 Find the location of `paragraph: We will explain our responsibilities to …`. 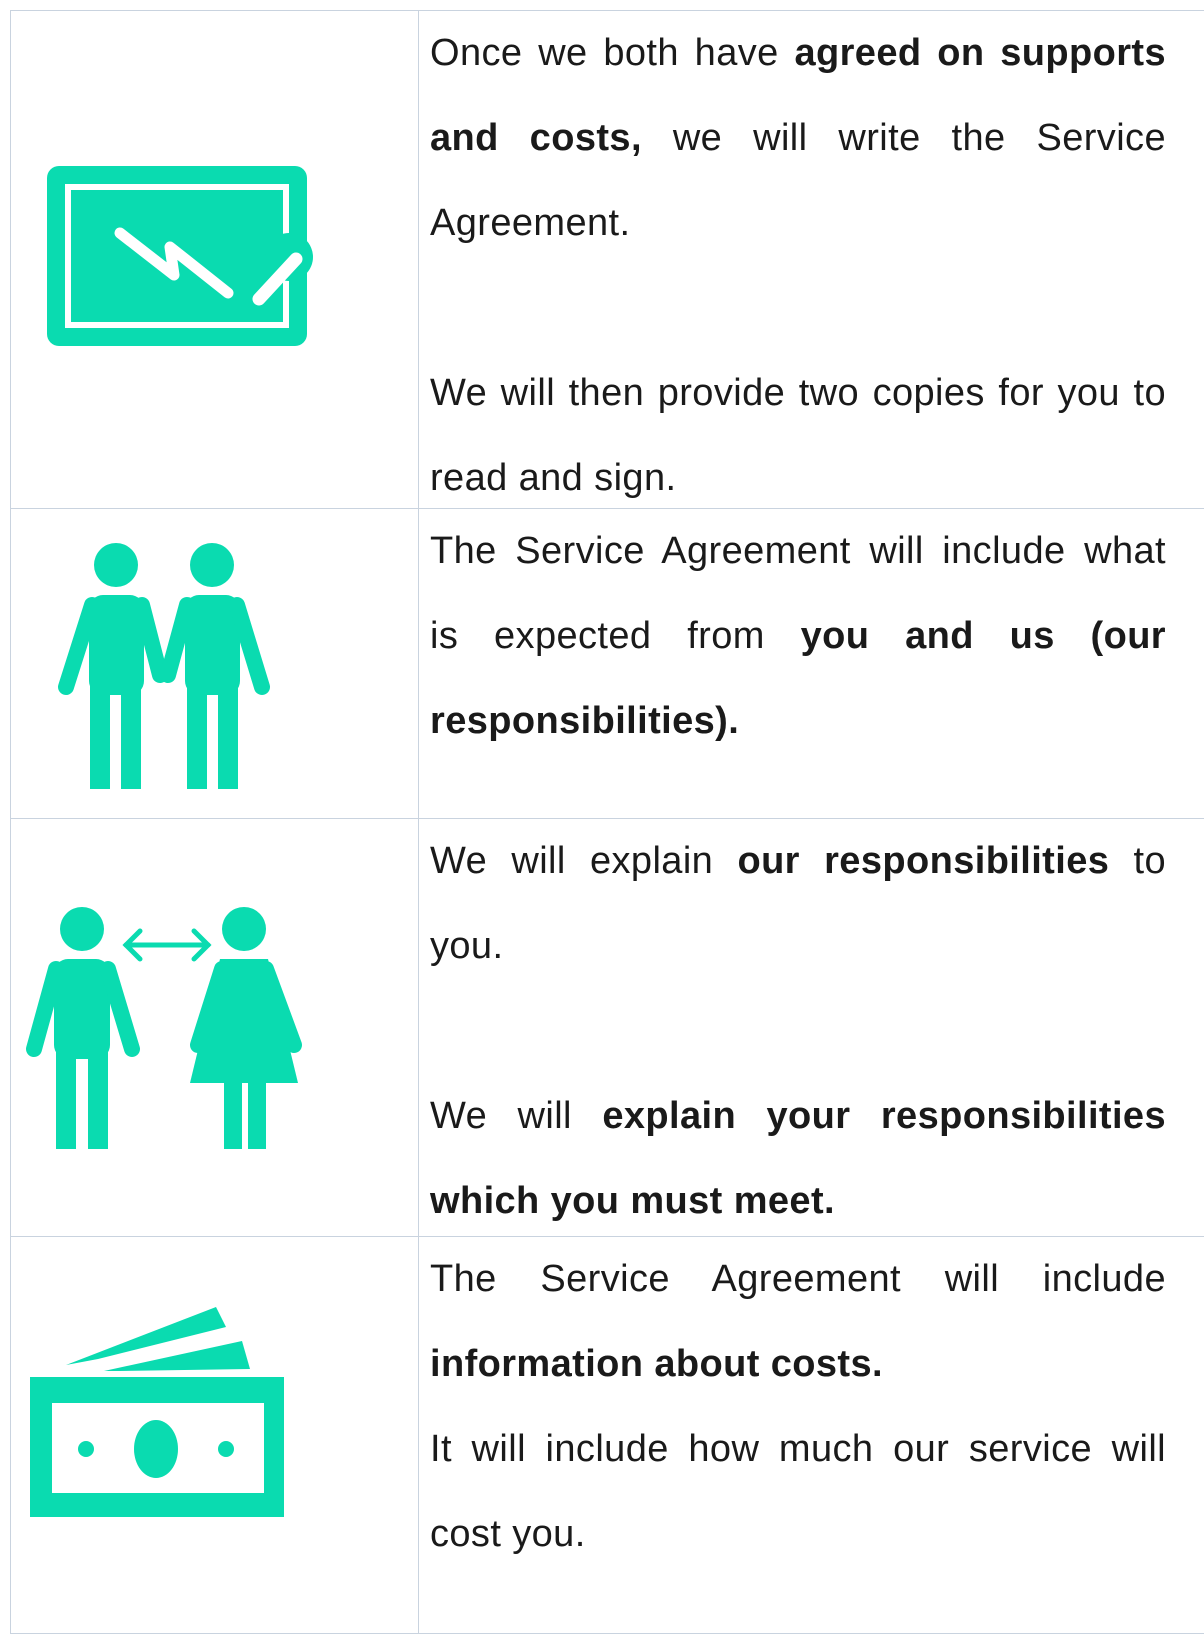

paragraph: We will explain our responsibilities to … is located at coordinates (798, 903).